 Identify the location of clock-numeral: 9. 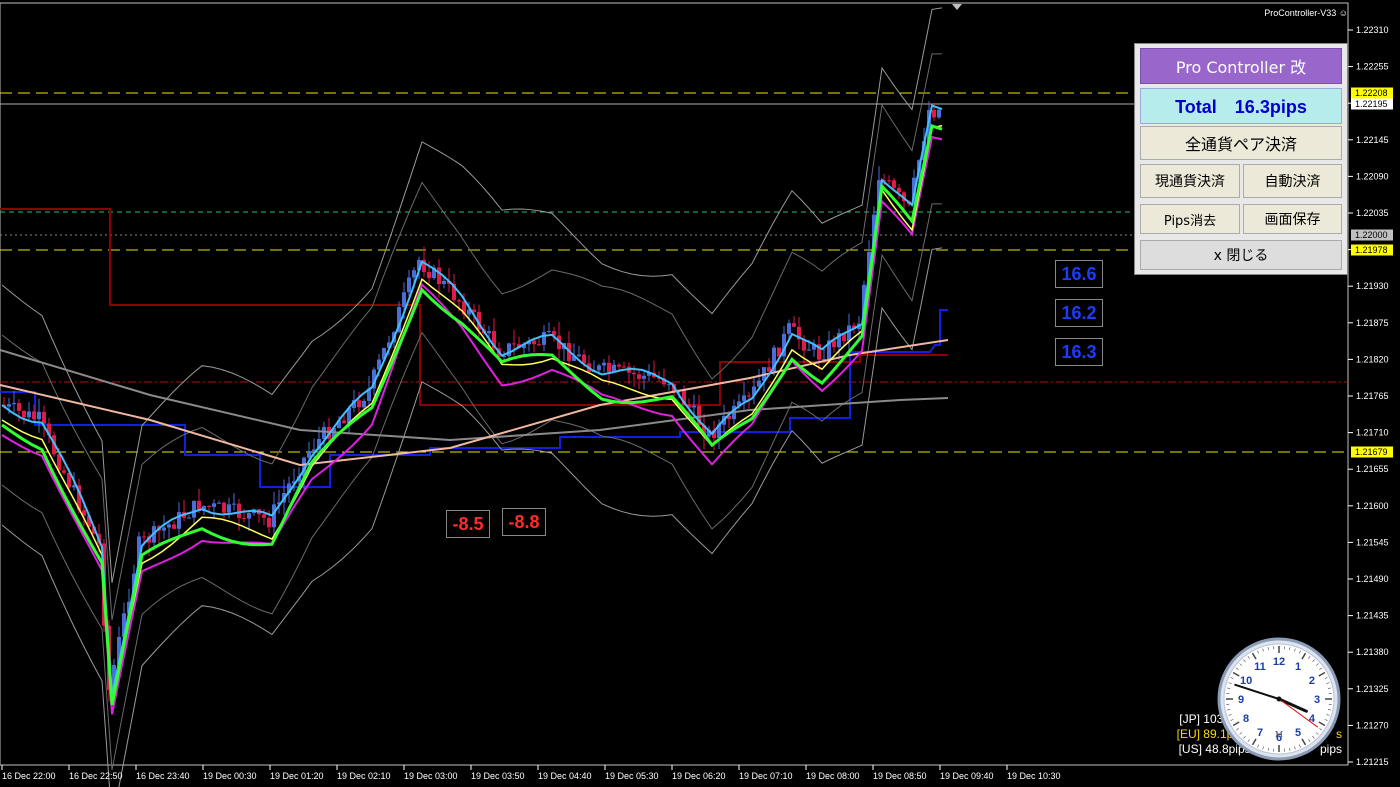
(1241, 700).